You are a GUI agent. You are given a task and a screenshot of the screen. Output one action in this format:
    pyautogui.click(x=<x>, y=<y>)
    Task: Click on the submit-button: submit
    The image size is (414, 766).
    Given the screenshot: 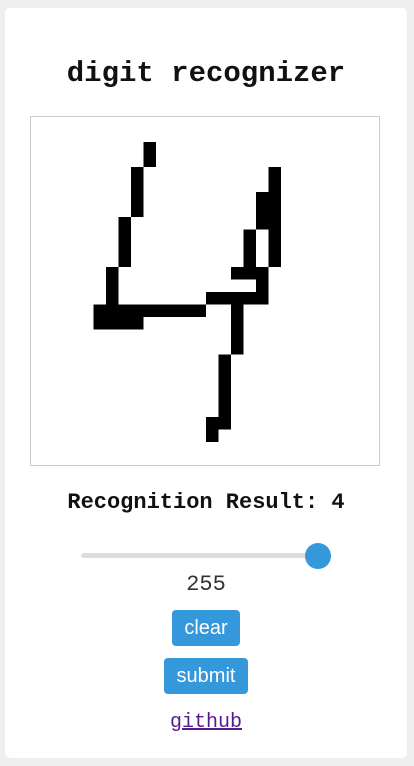 What is the action you would take?
    pyautogui.click(x=206, y=676)
    